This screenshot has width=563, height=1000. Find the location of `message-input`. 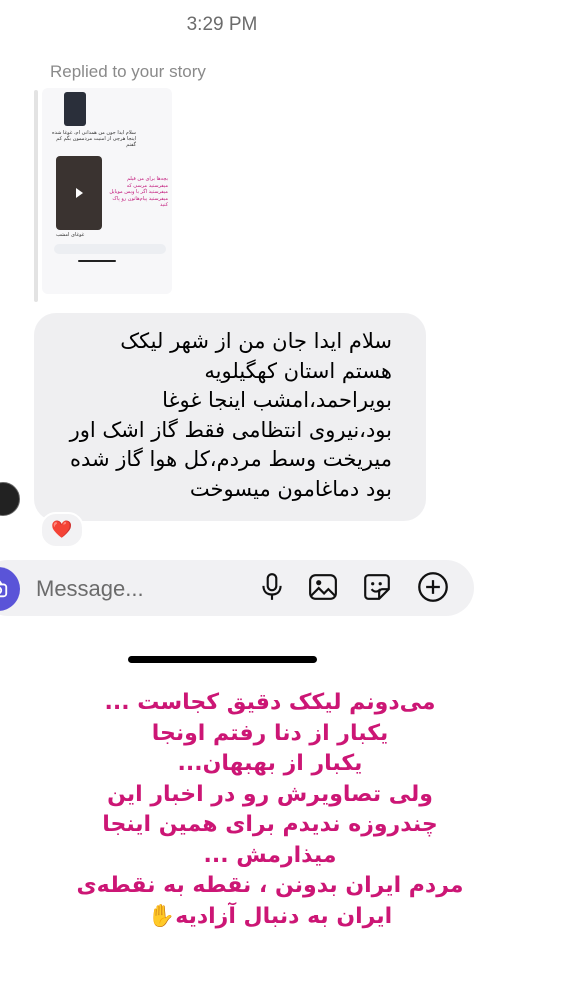

message-input is located at coordinates (136, 589).